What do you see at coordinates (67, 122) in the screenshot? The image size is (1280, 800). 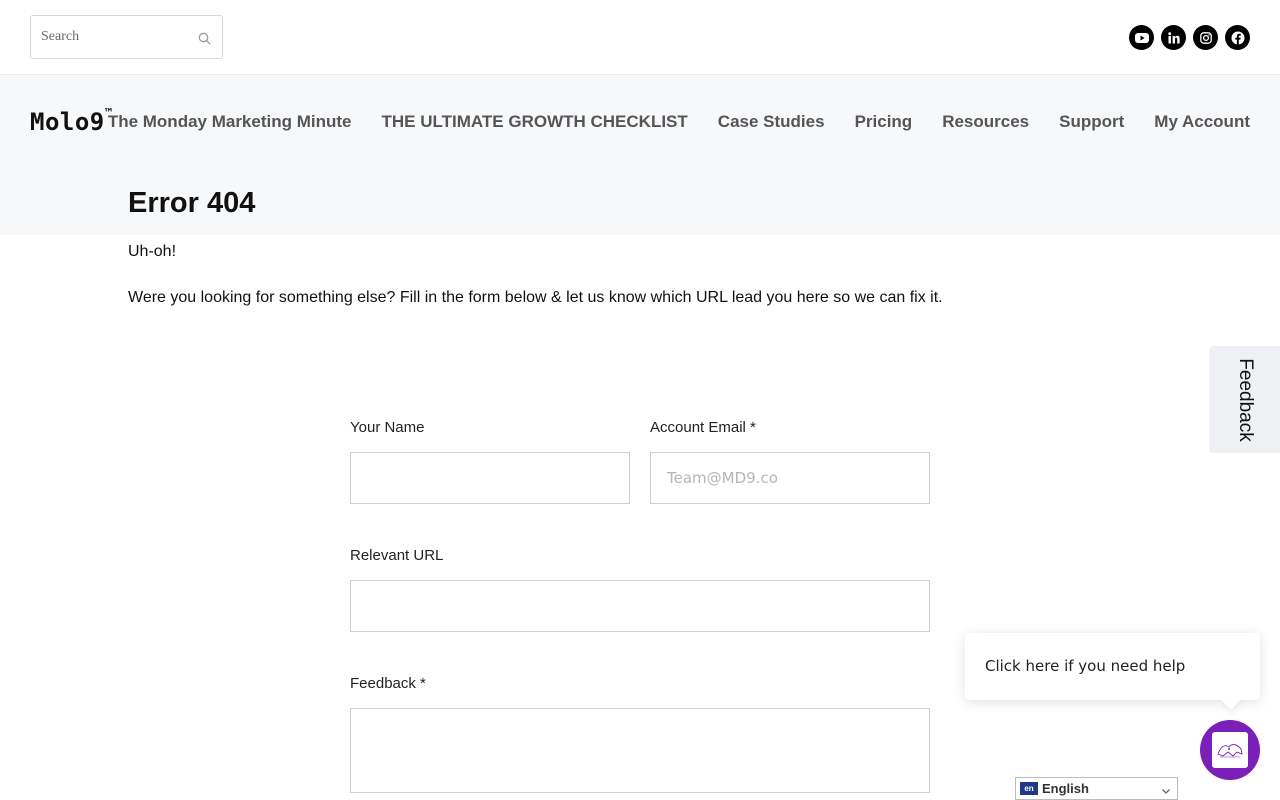 I see `logo-text: Molo9` at bounding box center [67, 122].